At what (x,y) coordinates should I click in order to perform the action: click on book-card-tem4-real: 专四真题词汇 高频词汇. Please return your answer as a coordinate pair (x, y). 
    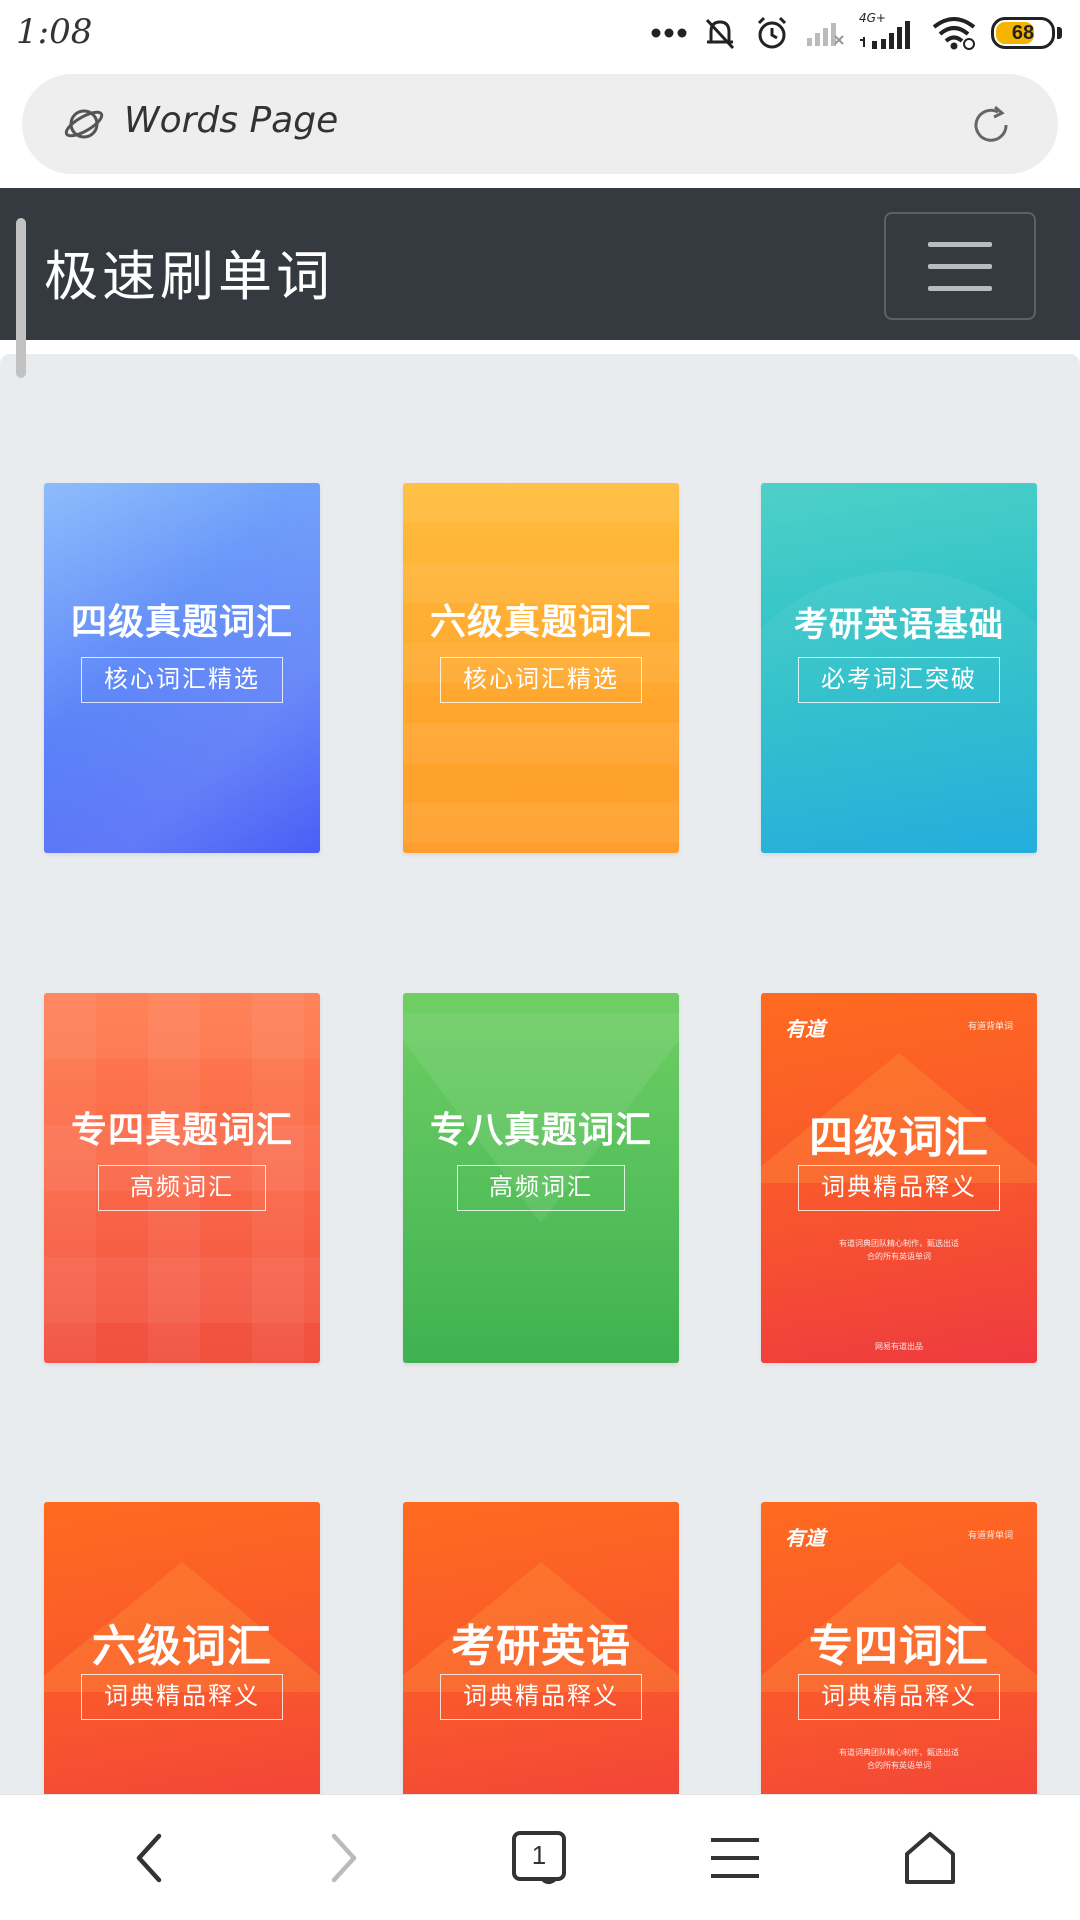
    Looking at the image, I should click on (182, 1178).